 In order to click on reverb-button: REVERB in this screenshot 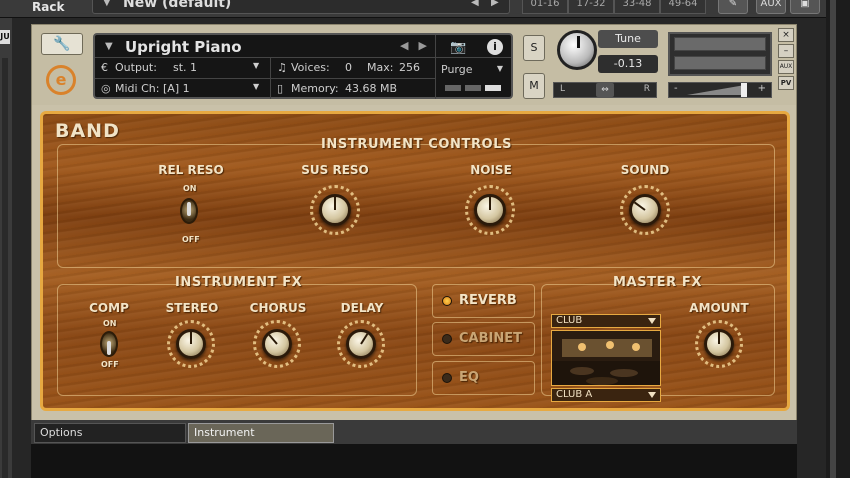, I will do `click(483, 301)`.